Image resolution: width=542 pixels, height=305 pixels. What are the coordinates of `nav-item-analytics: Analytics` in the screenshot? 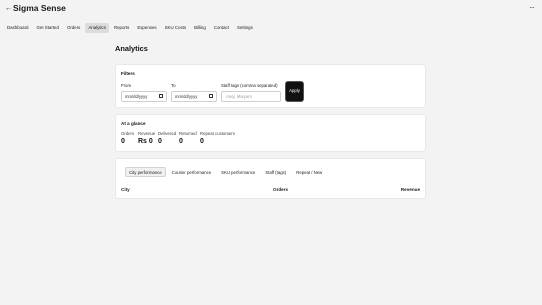 It's located at (97, 28).